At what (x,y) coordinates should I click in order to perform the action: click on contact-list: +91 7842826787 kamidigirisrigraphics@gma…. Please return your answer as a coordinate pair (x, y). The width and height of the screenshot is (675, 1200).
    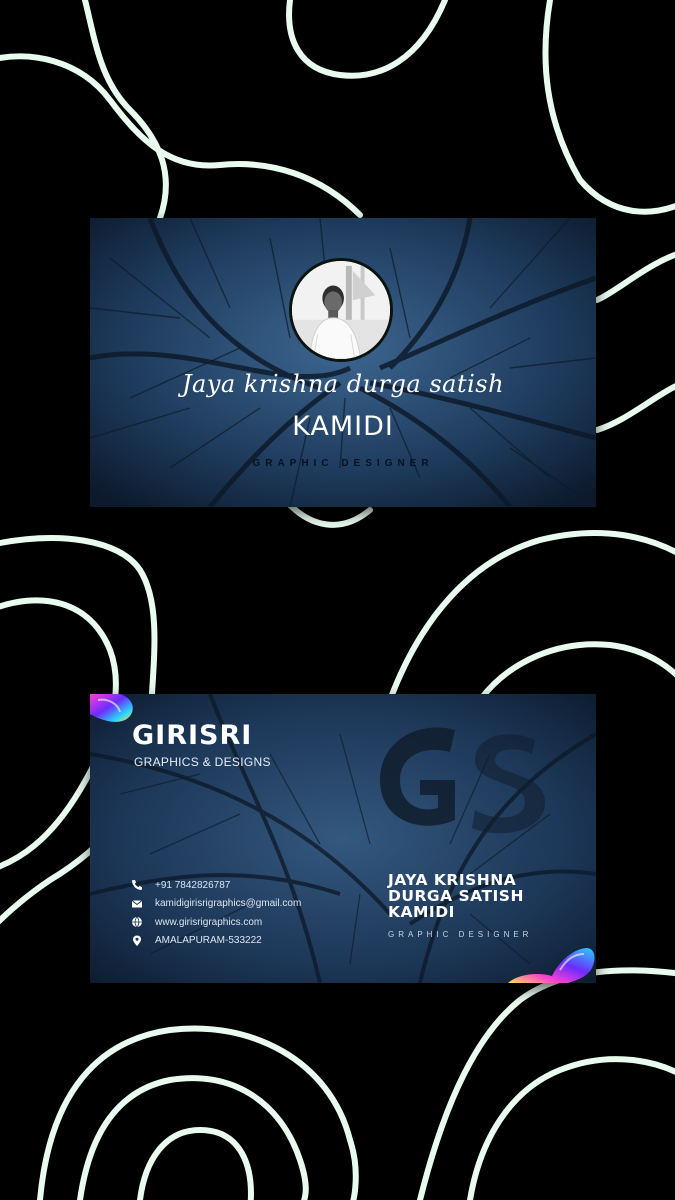
    Looking at the image, I should click on (215, 913).